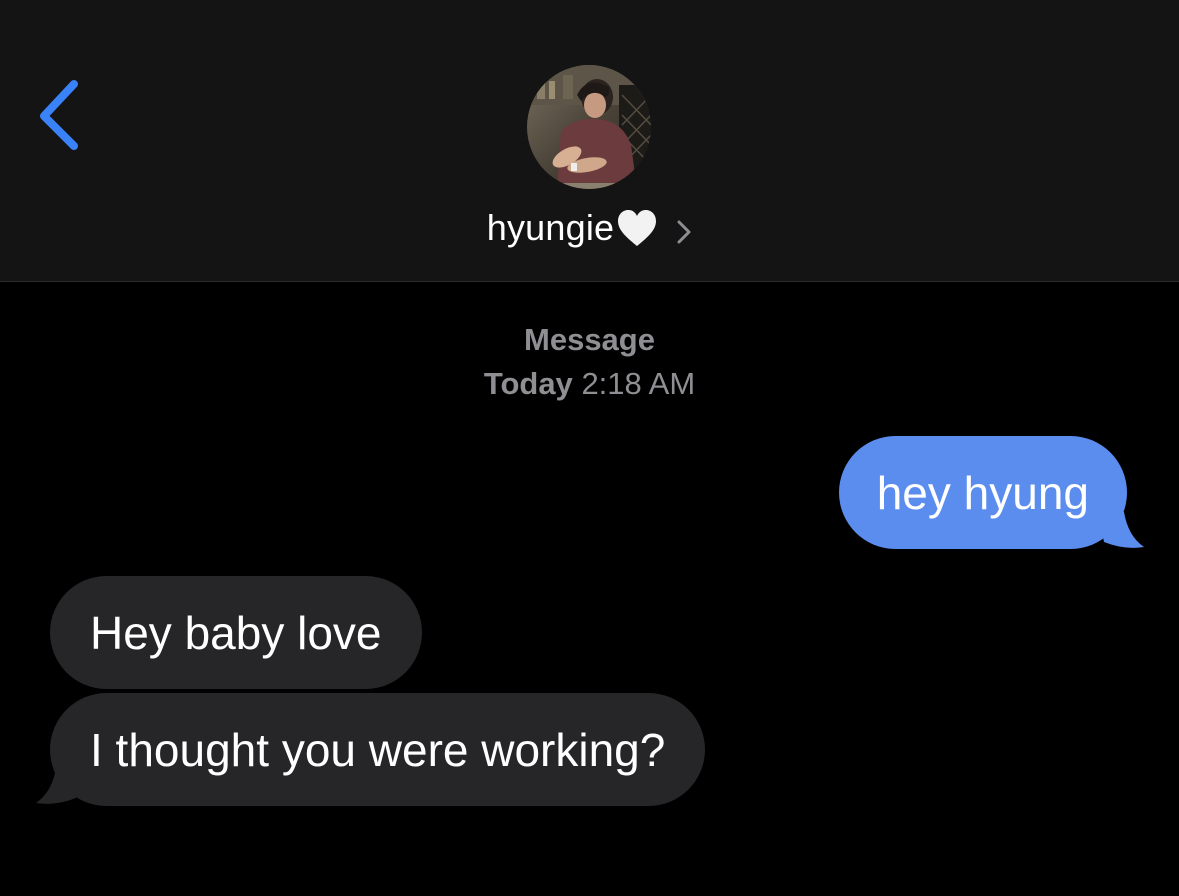 This screenshot has width=1179, height=896. What do you see at coordinates (637, 228) in the screenshot?
I see `white-heart-icon` at bounding box center [637, 228].